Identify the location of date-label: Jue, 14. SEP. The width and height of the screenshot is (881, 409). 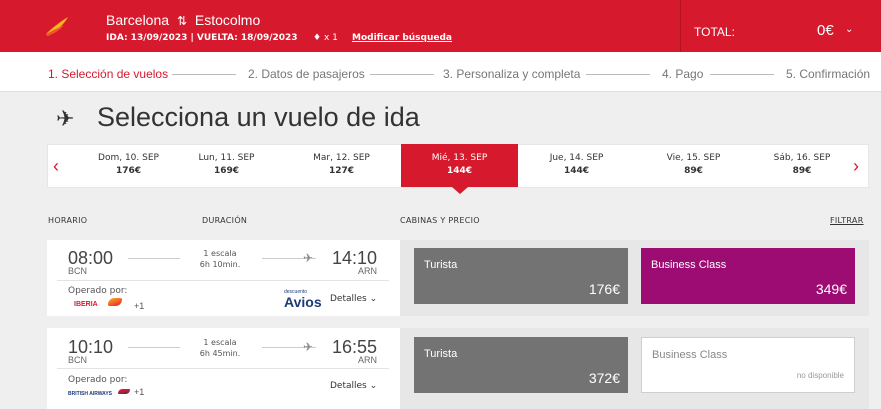
(576, 158).